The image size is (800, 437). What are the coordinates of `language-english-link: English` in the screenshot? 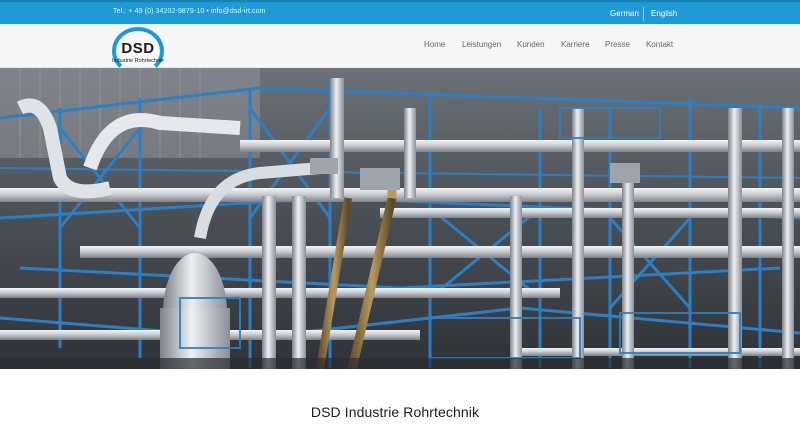 It's located at (664, 13).